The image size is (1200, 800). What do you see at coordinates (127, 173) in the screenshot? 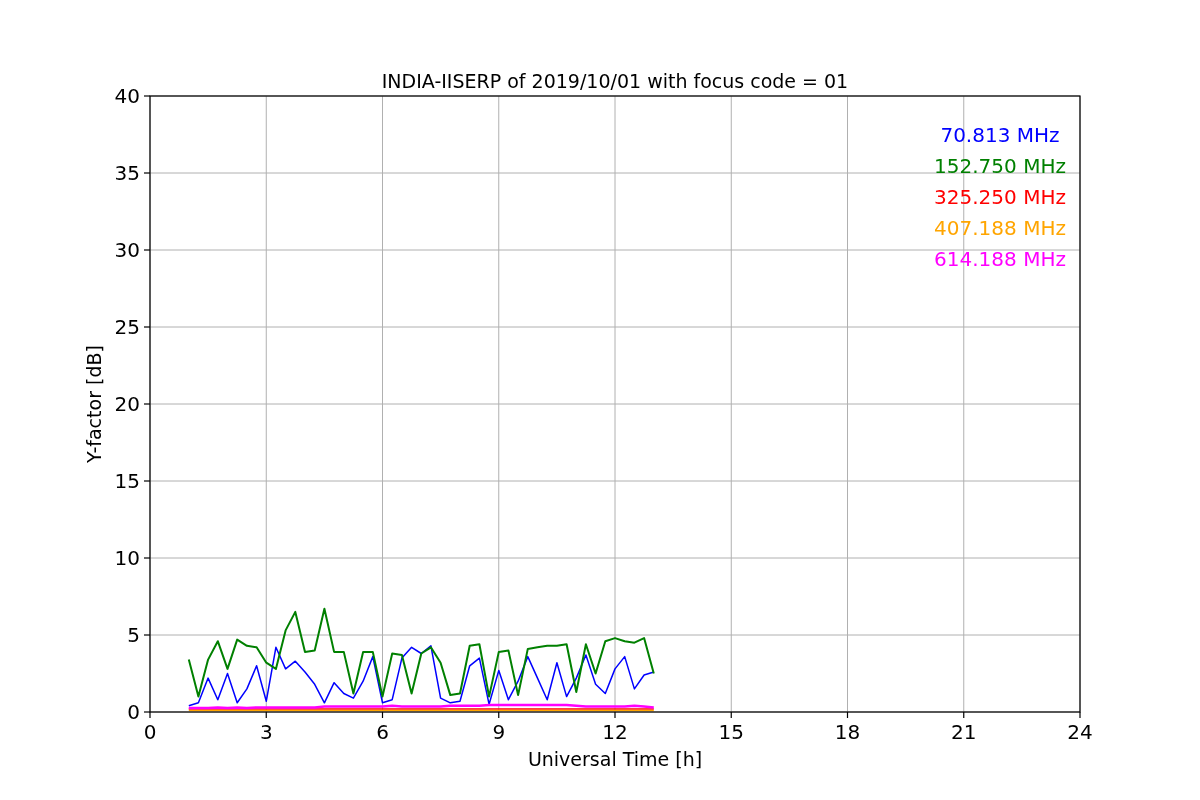
I see `y-tick-label: 35` at bounding box center [127, 173].